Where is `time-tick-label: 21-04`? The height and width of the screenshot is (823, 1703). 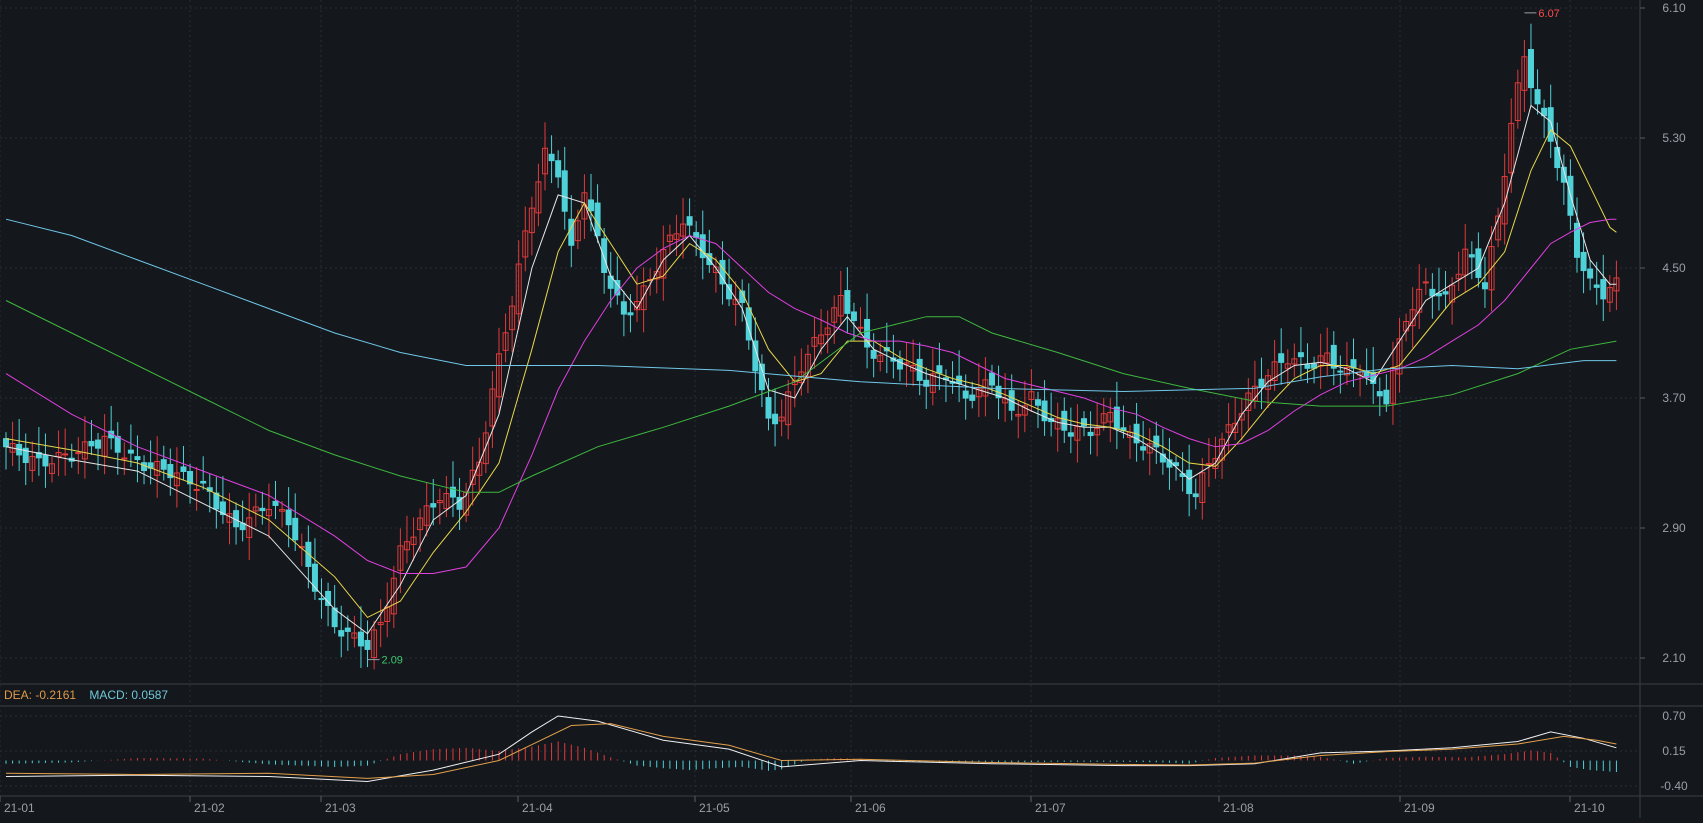
time-tick-label: 21-04 is located at coordinates (537, 808).